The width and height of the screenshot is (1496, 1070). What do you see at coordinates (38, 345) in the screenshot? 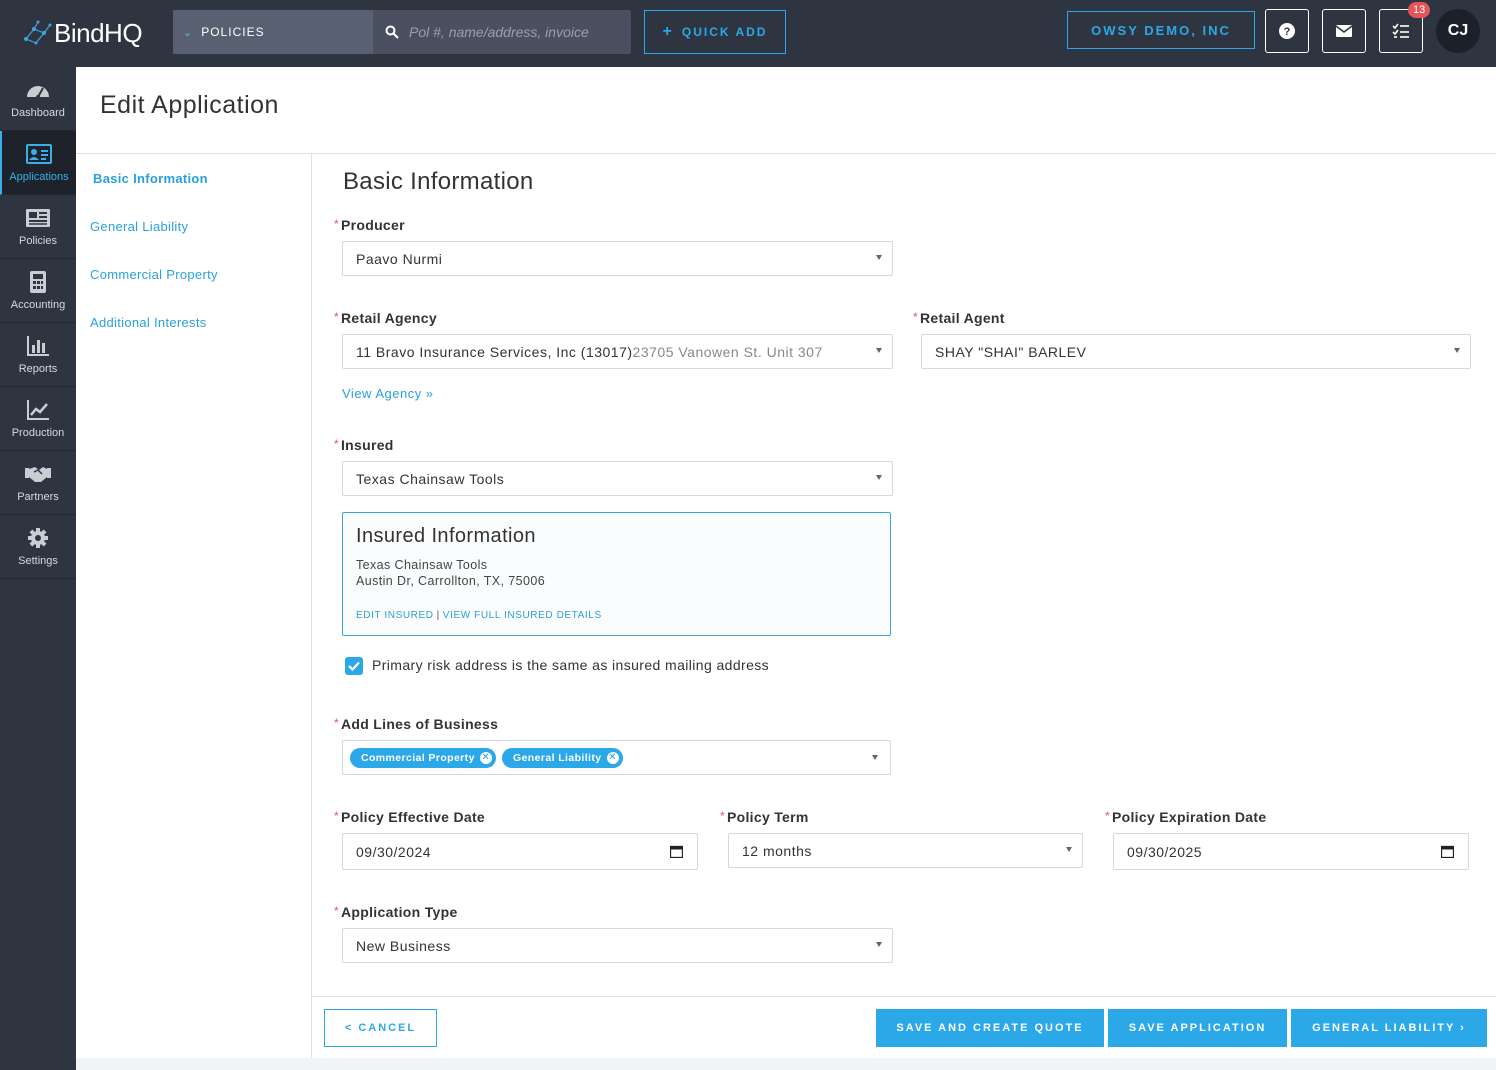
I see `bar-chart-icon` at bounding box center [38, 345].